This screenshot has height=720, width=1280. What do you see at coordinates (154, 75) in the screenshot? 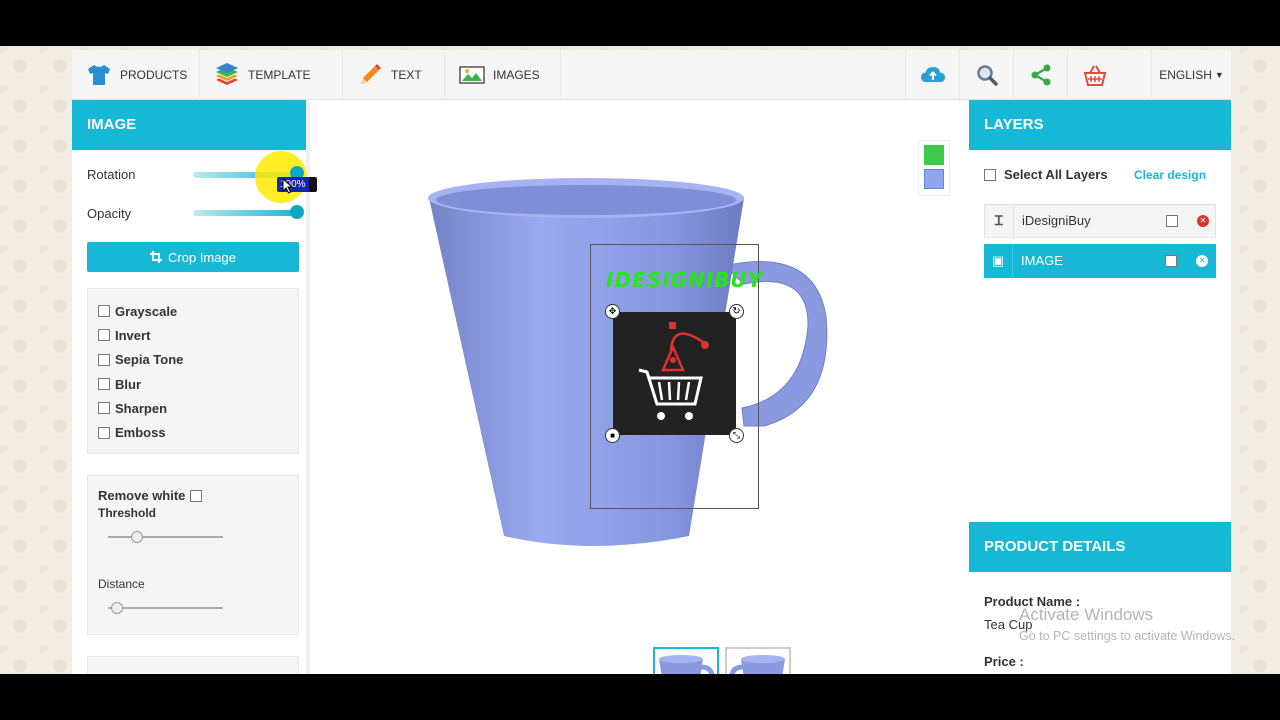
I see `nav-products-label: PRODUCTS` at bounding box center [154, 75].